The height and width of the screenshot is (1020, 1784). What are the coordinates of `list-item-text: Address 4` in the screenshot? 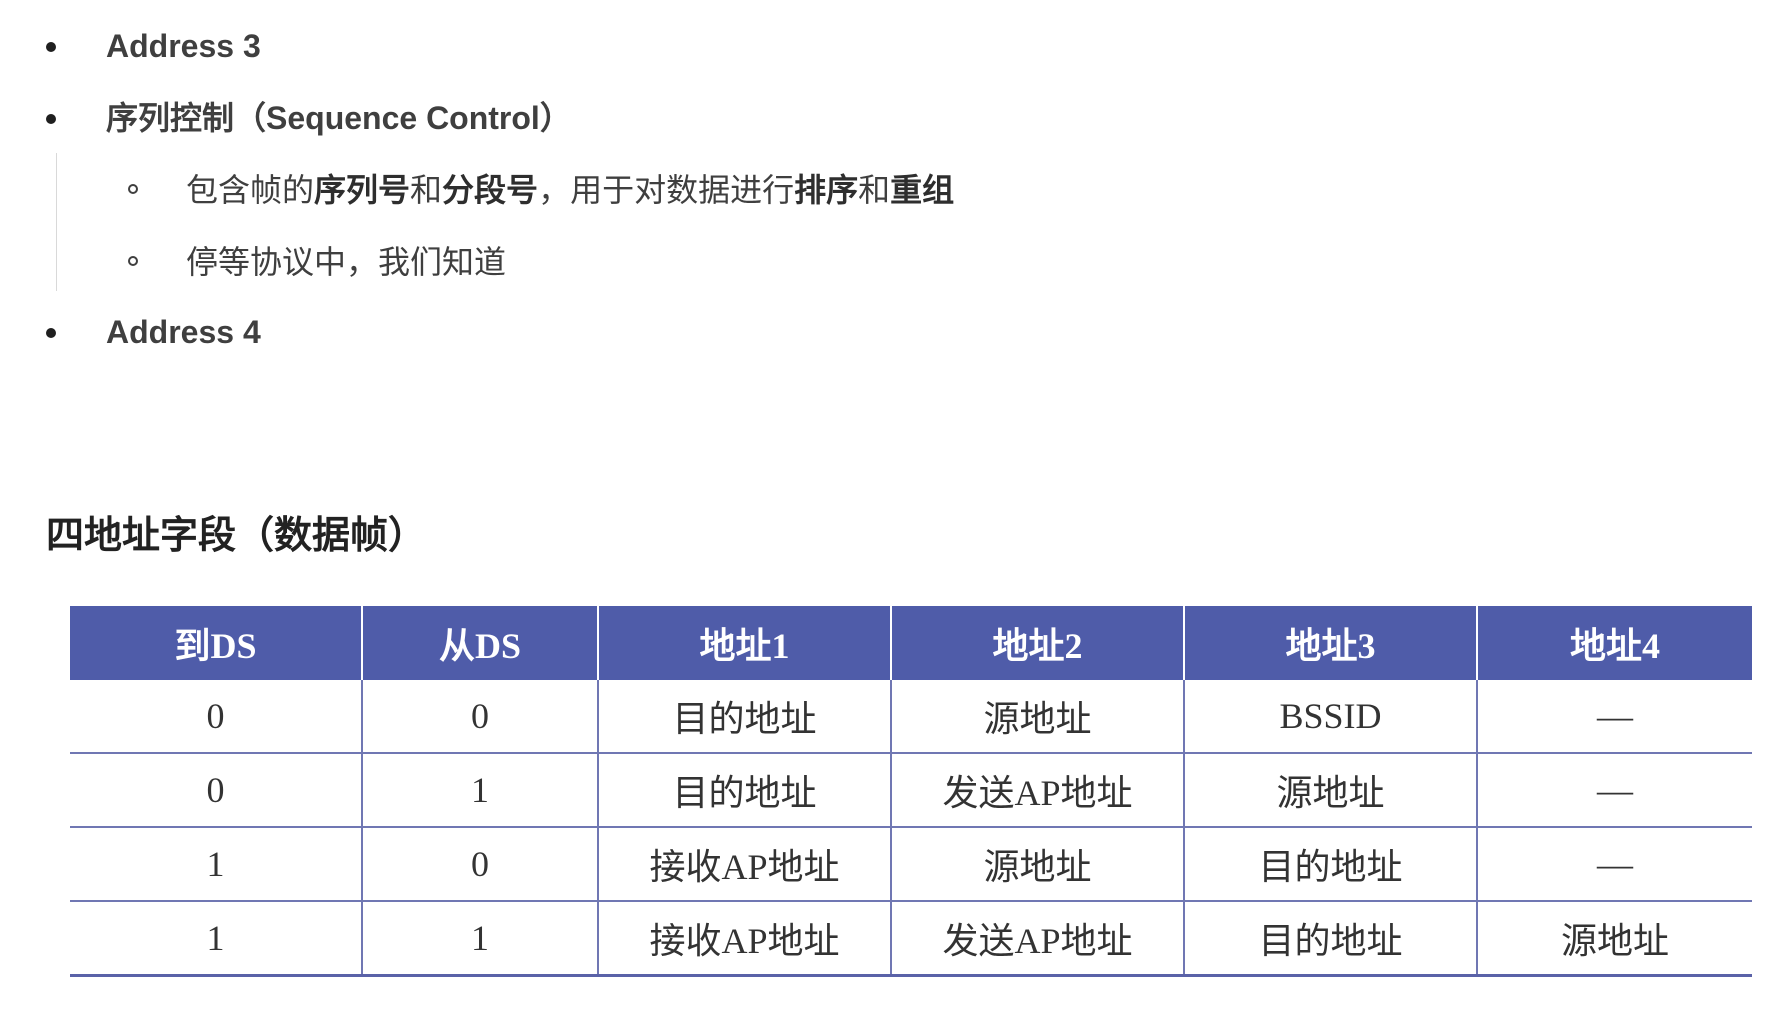 It's located at (183, 332).